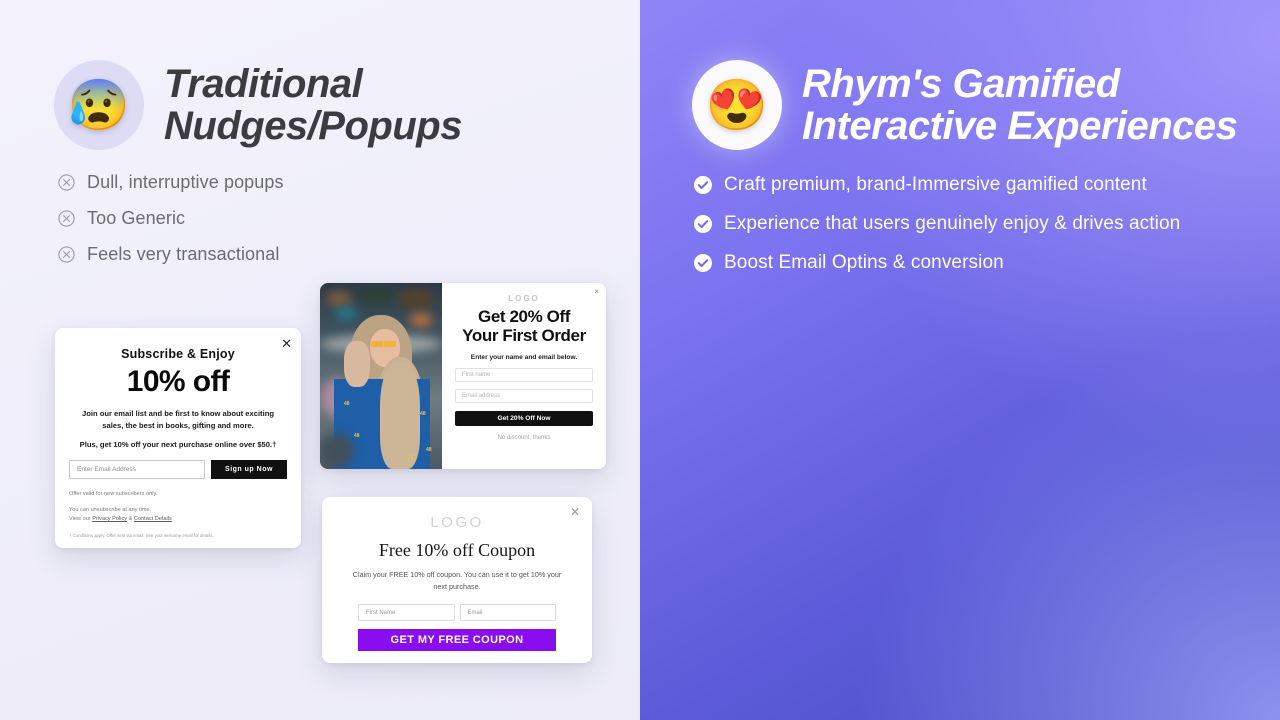 This screenshot has height=720, width=1280. Describe the element at coordinates (136, 218) in the screenshot. I see `list-item-label: Too Generic` at that location.